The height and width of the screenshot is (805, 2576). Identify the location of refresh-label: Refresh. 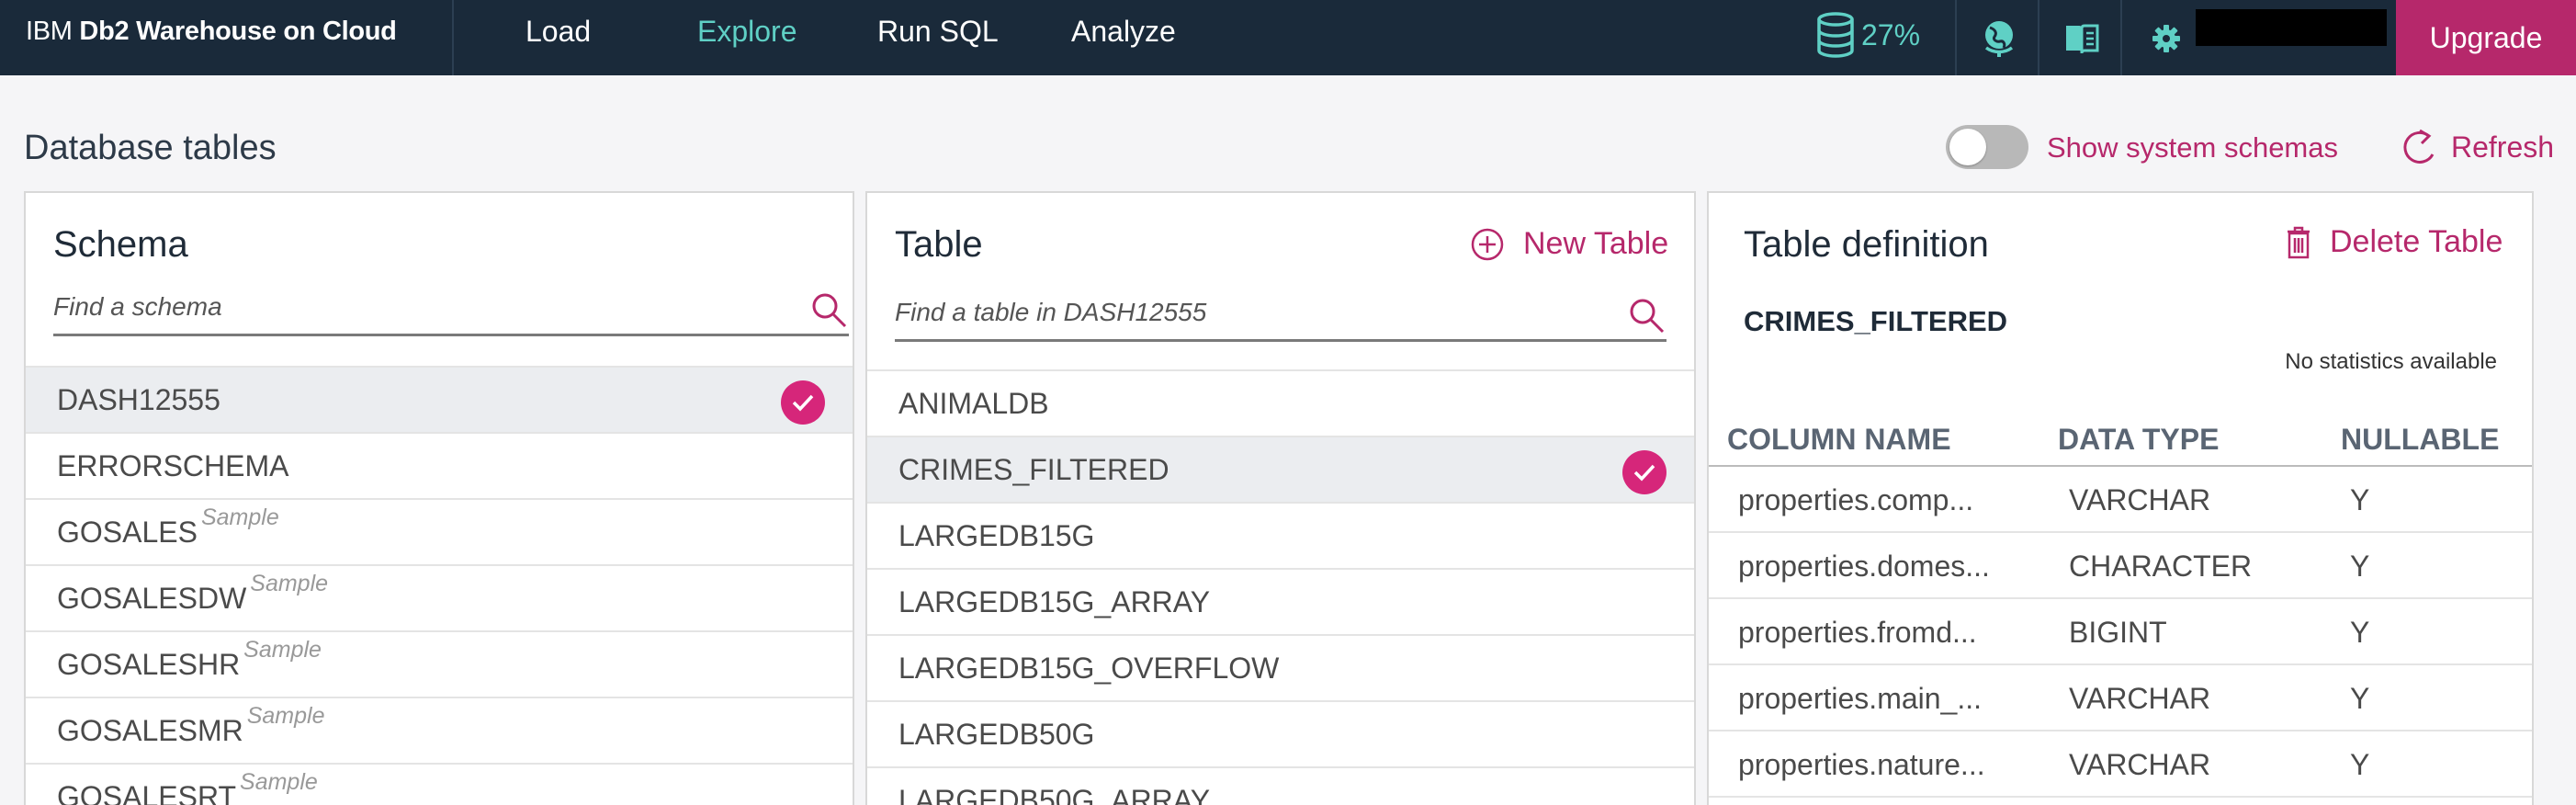
(2503, 147).